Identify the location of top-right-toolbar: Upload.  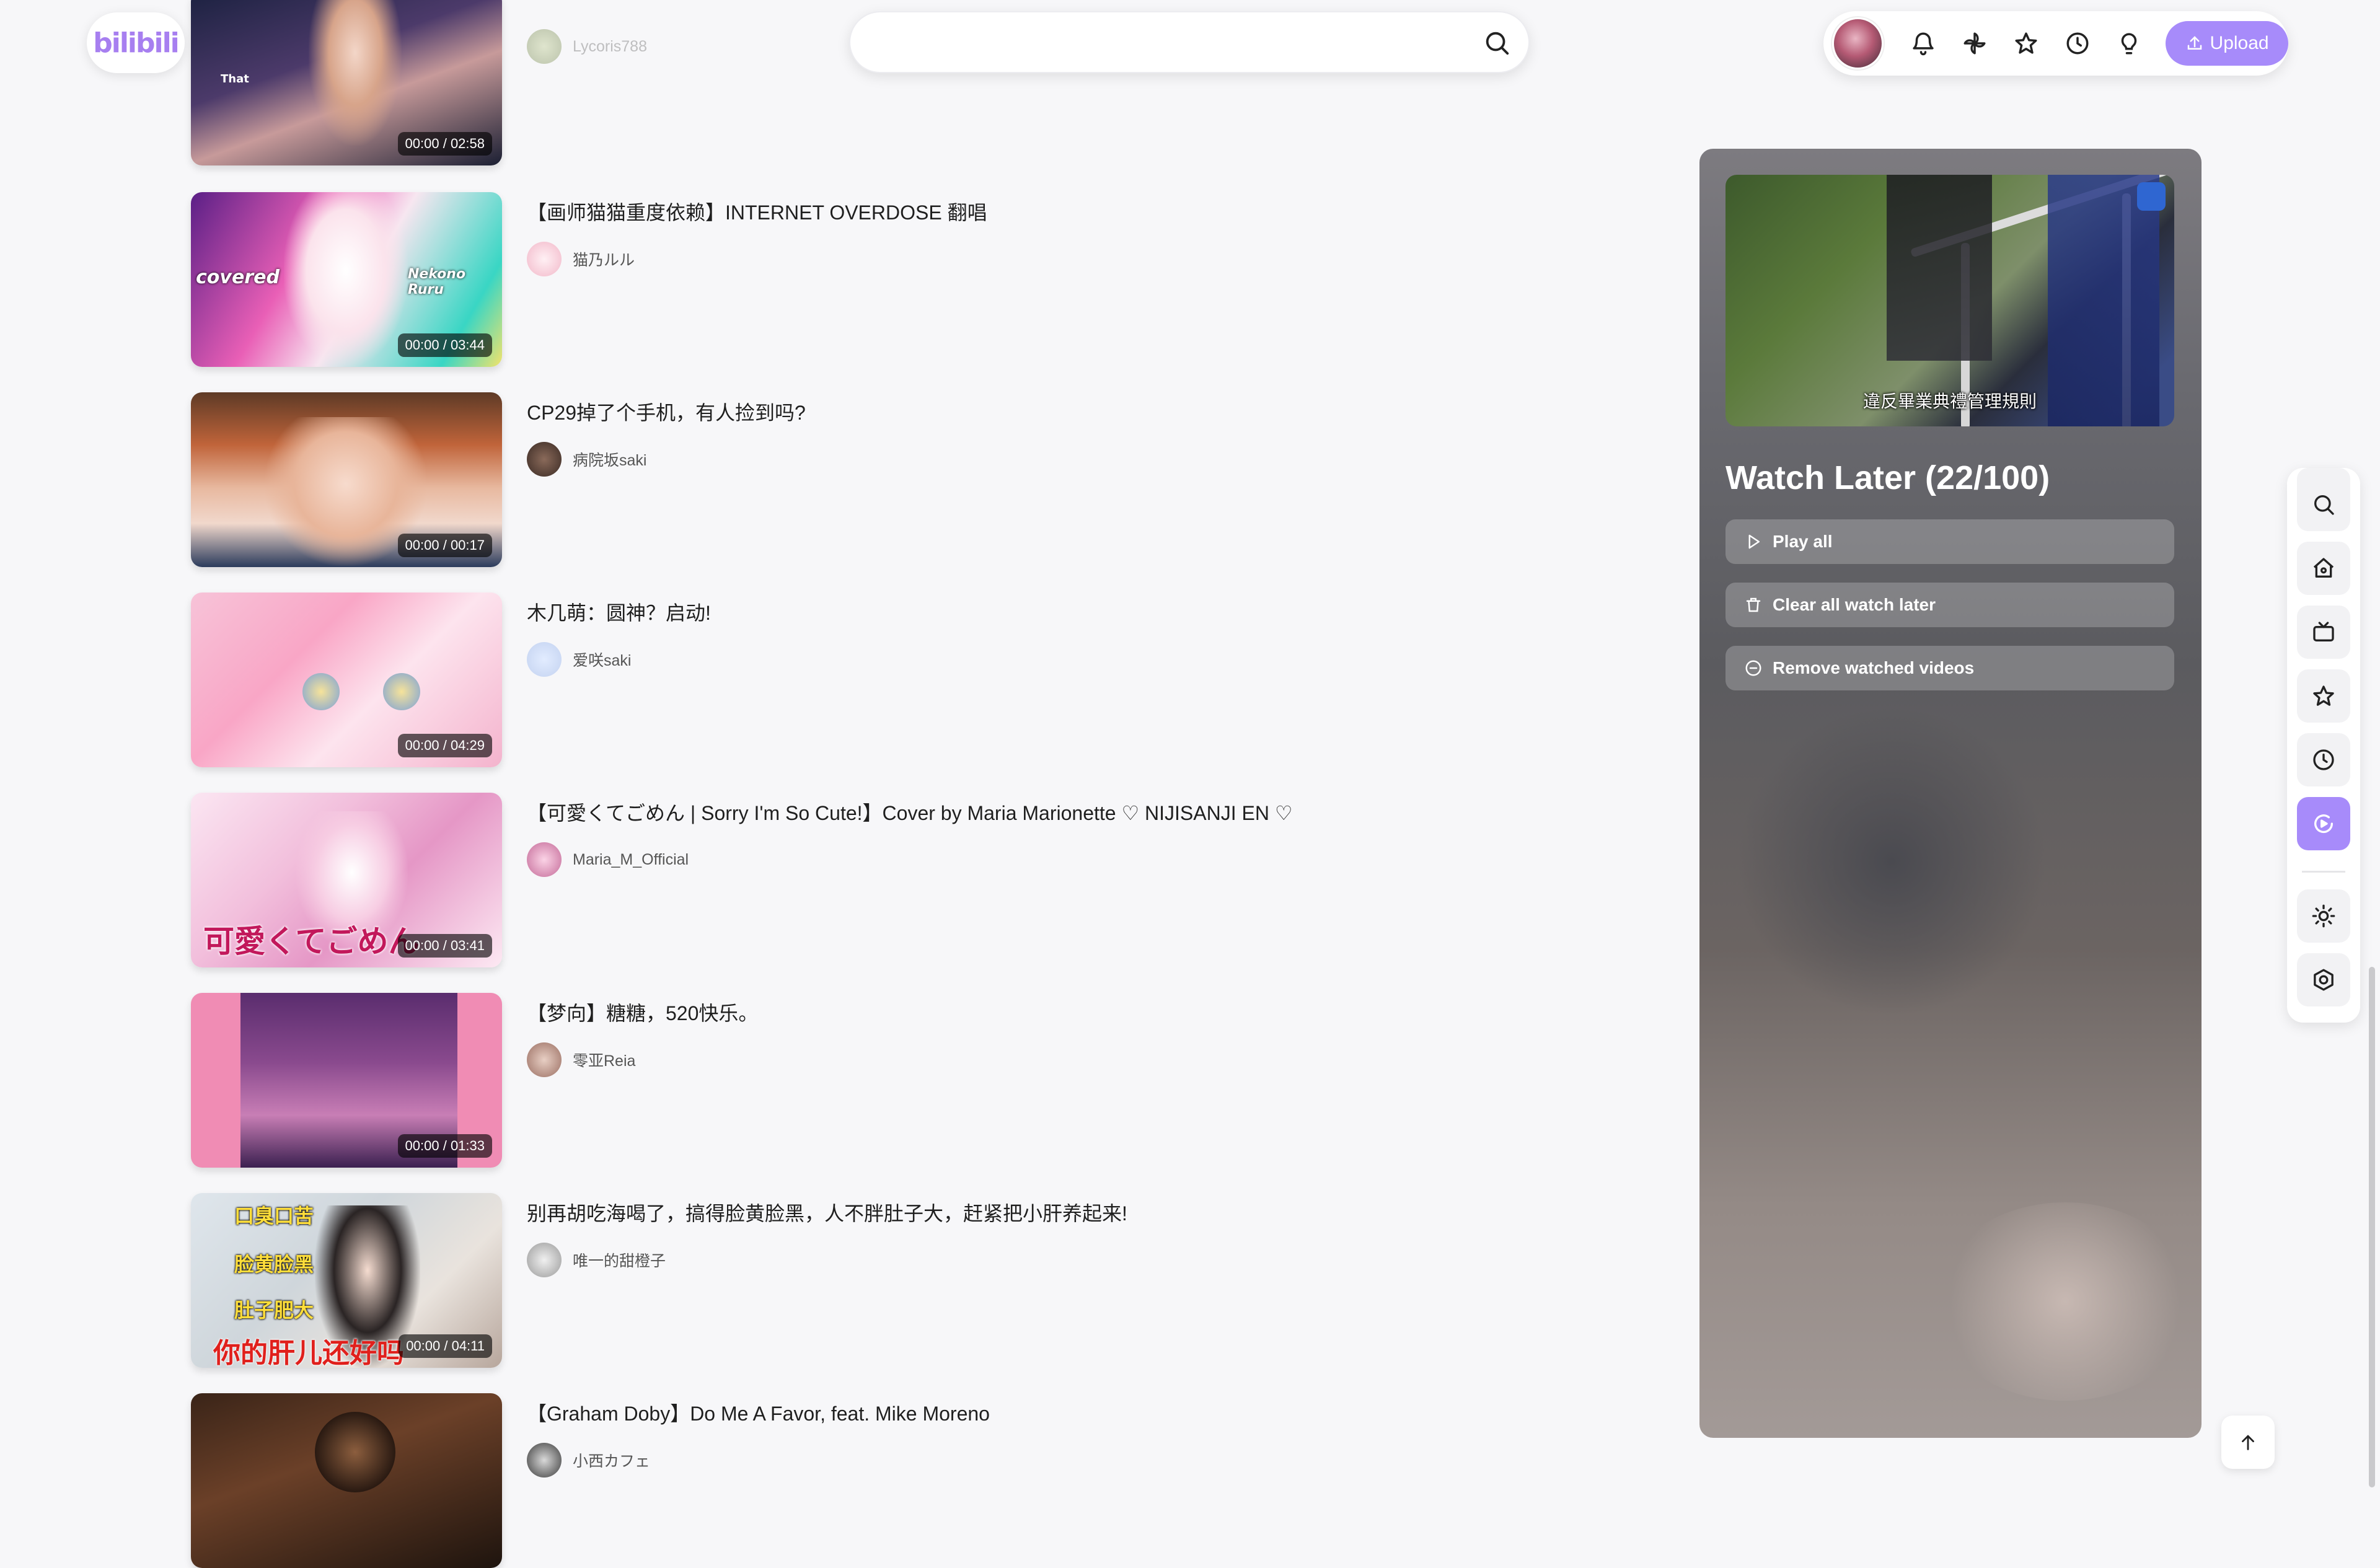
(2055, 43).